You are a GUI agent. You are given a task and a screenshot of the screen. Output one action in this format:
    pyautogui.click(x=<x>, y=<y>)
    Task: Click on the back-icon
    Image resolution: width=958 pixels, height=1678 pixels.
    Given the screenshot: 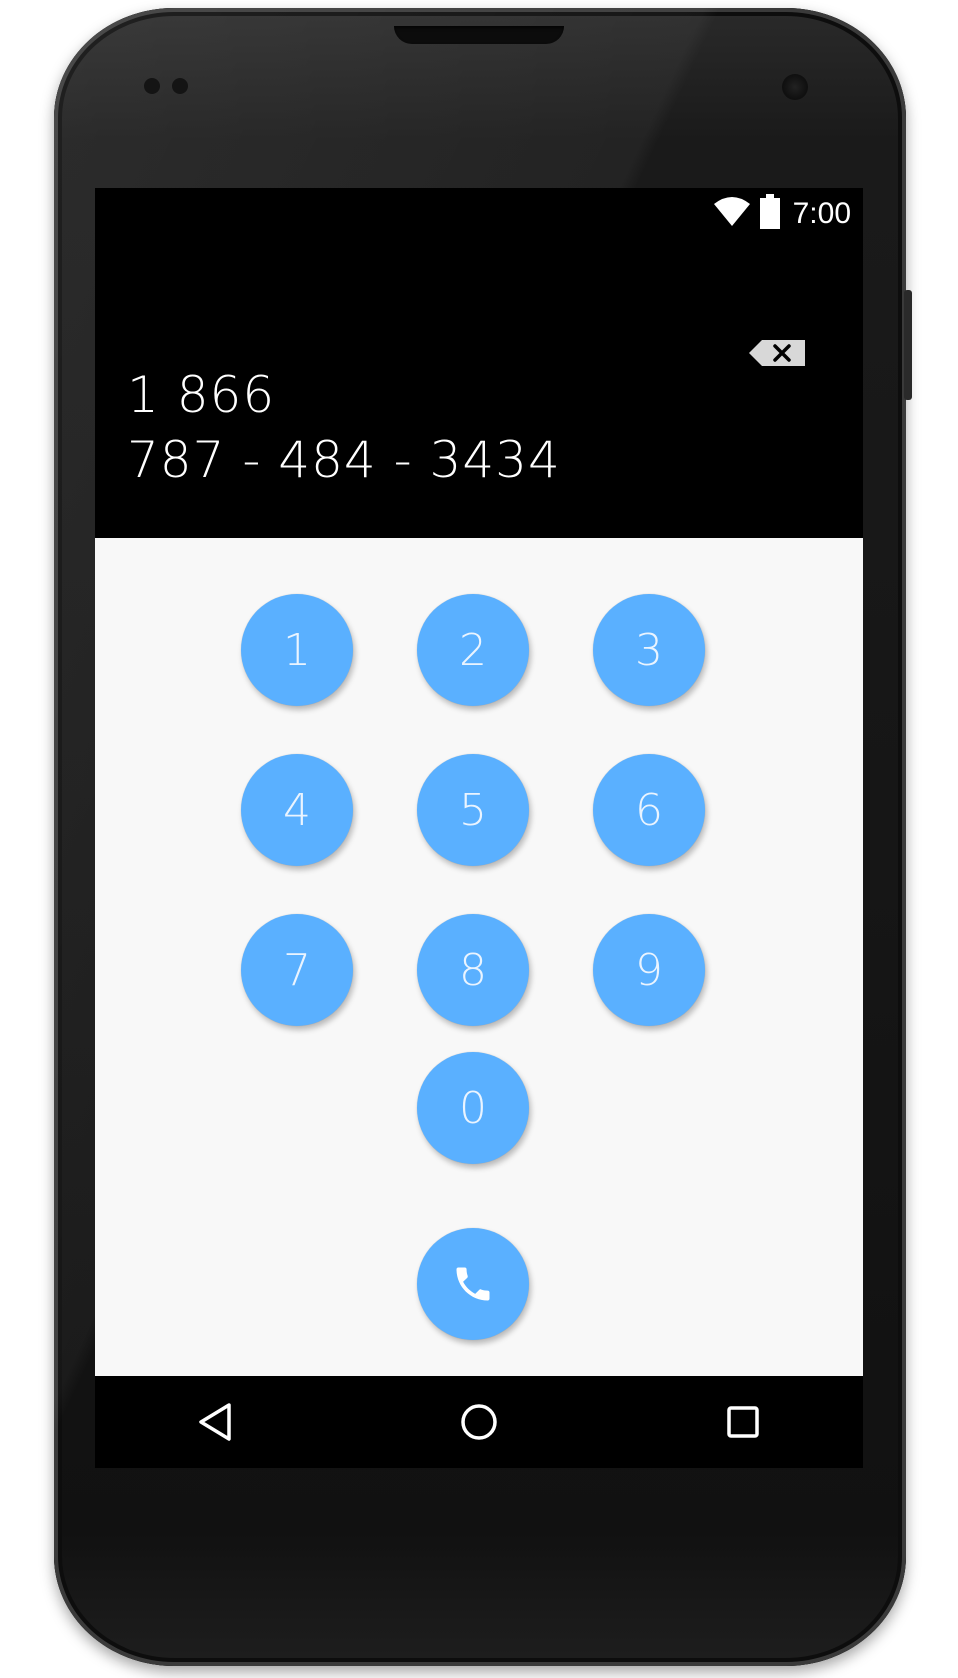 What is the action you would take?
    pyautogui.click(x=215, y=1422)
    